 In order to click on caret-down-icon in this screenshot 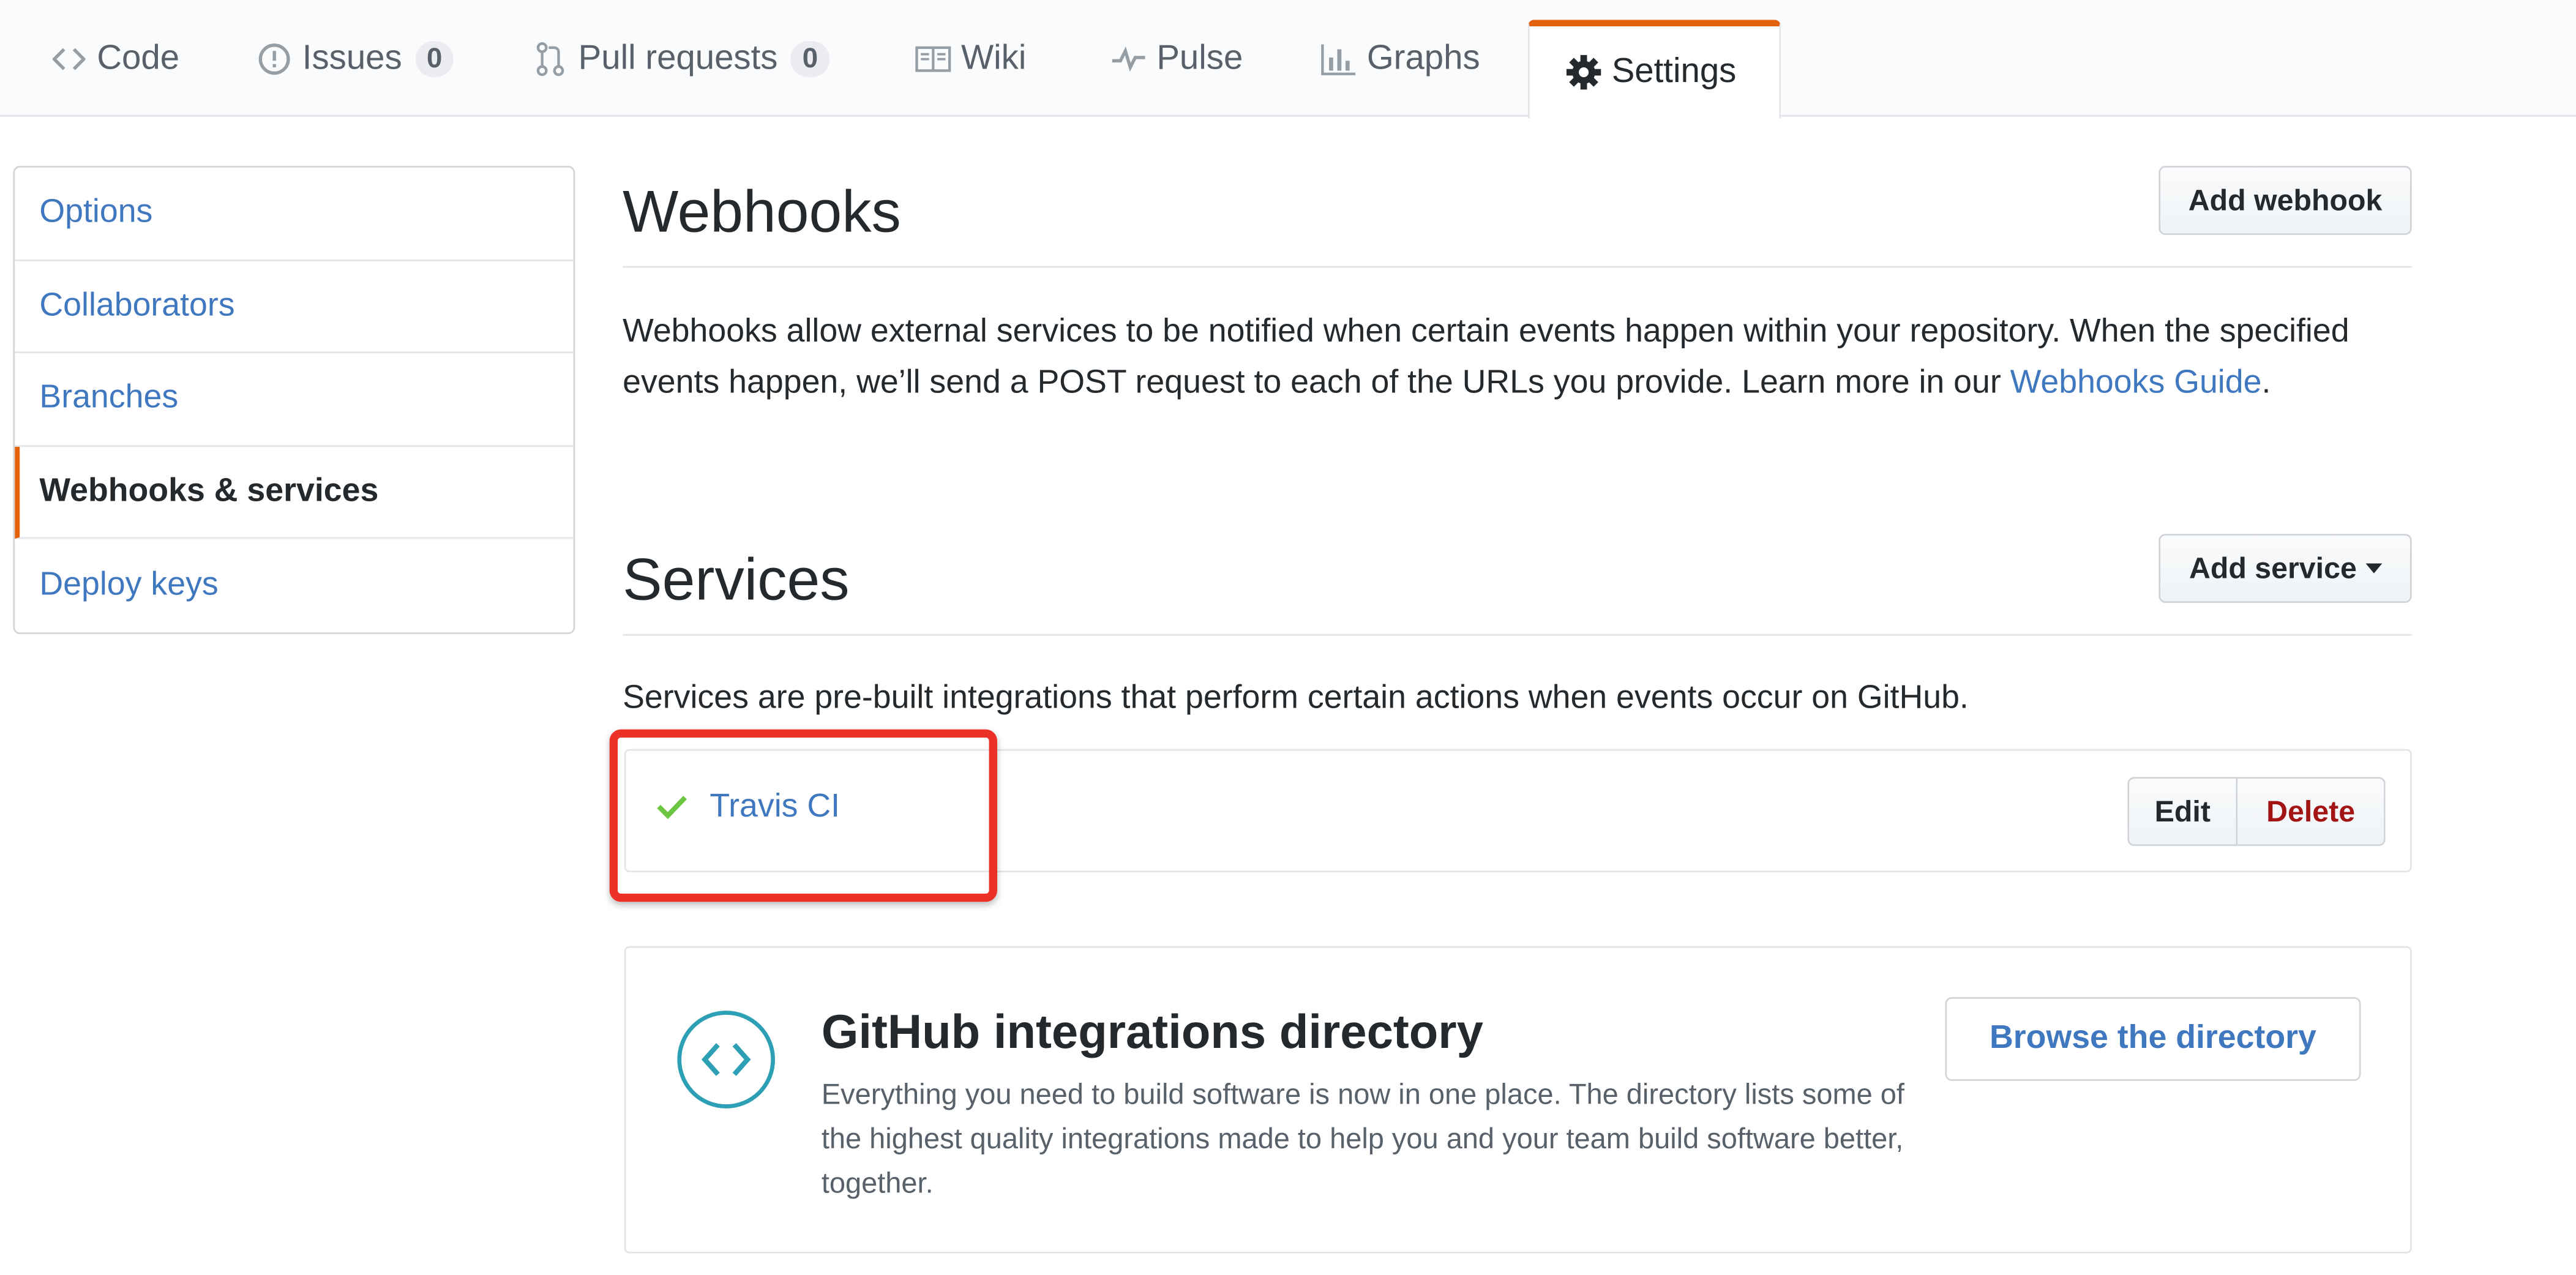, I will do `click(2374, 568)`.